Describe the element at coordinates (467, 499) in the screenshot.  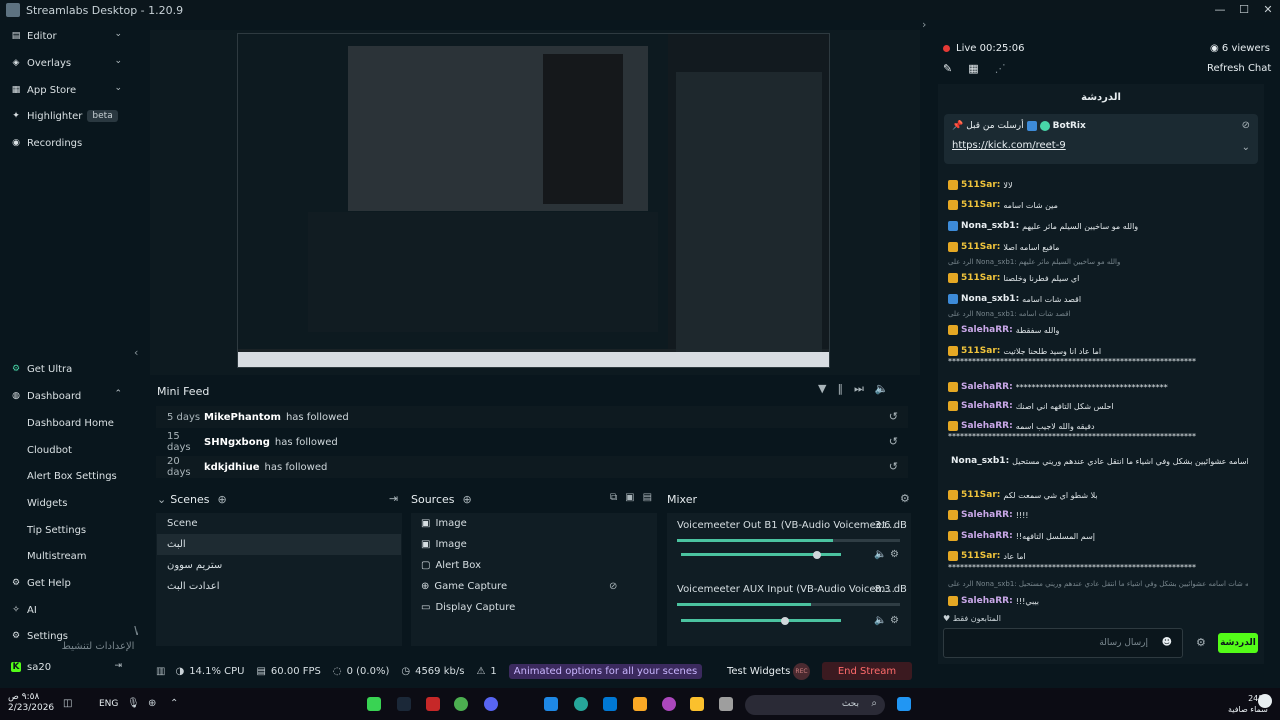
I see `add-source-icon: ⊕` at that location.